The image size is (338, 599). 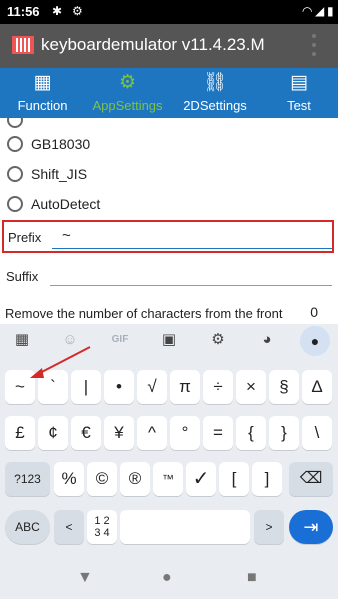 What do you see at coordinates (330, 11) in the screenshot?
I see `battery-icon: ▮` at bounding box center [330, 11].